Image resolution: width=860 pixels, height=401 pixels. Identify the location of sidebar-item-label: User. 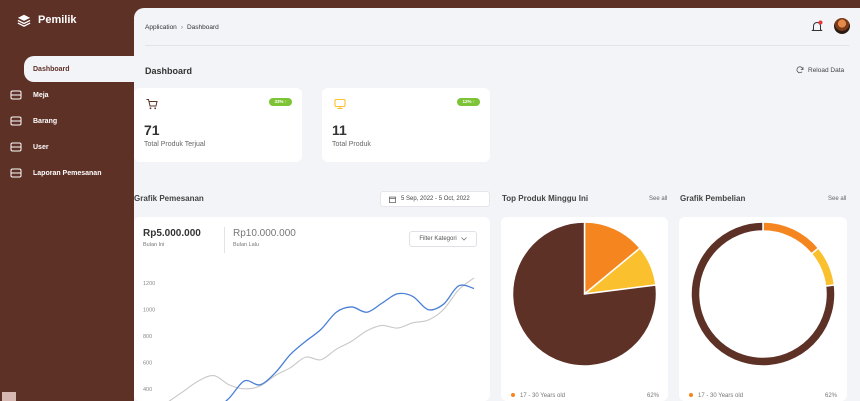
(41, 147).